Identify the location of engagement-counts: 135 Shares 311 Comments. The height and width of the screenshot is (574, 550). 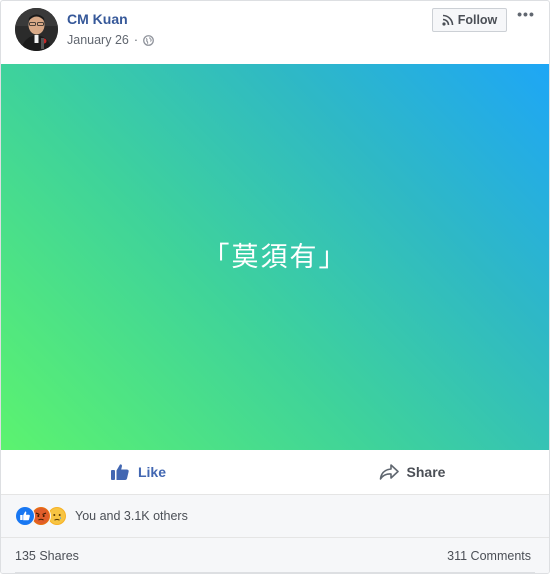
(275, 555).